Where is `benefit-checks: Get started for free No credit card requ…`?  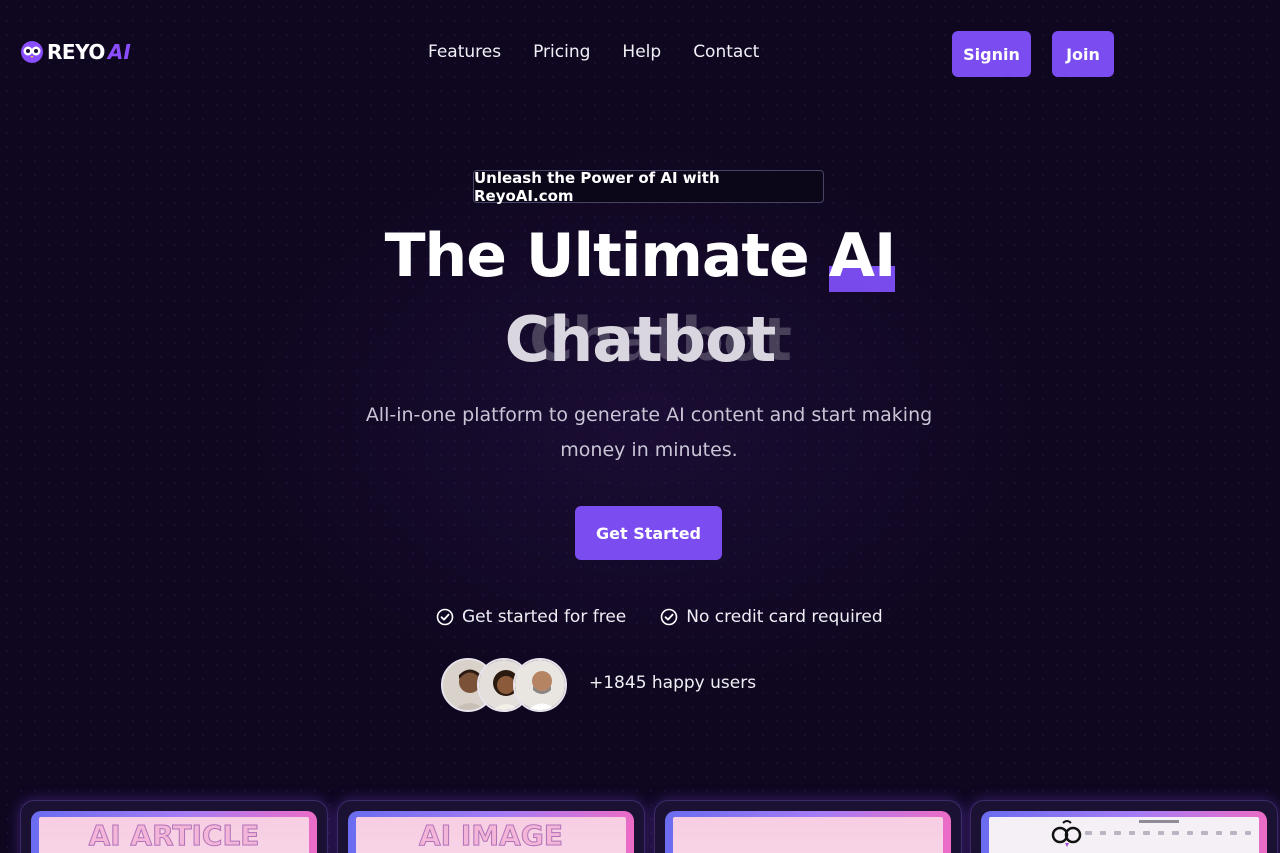 benefit-checks: Get started for free No credit card requ… is located at coordinates (659, 617).